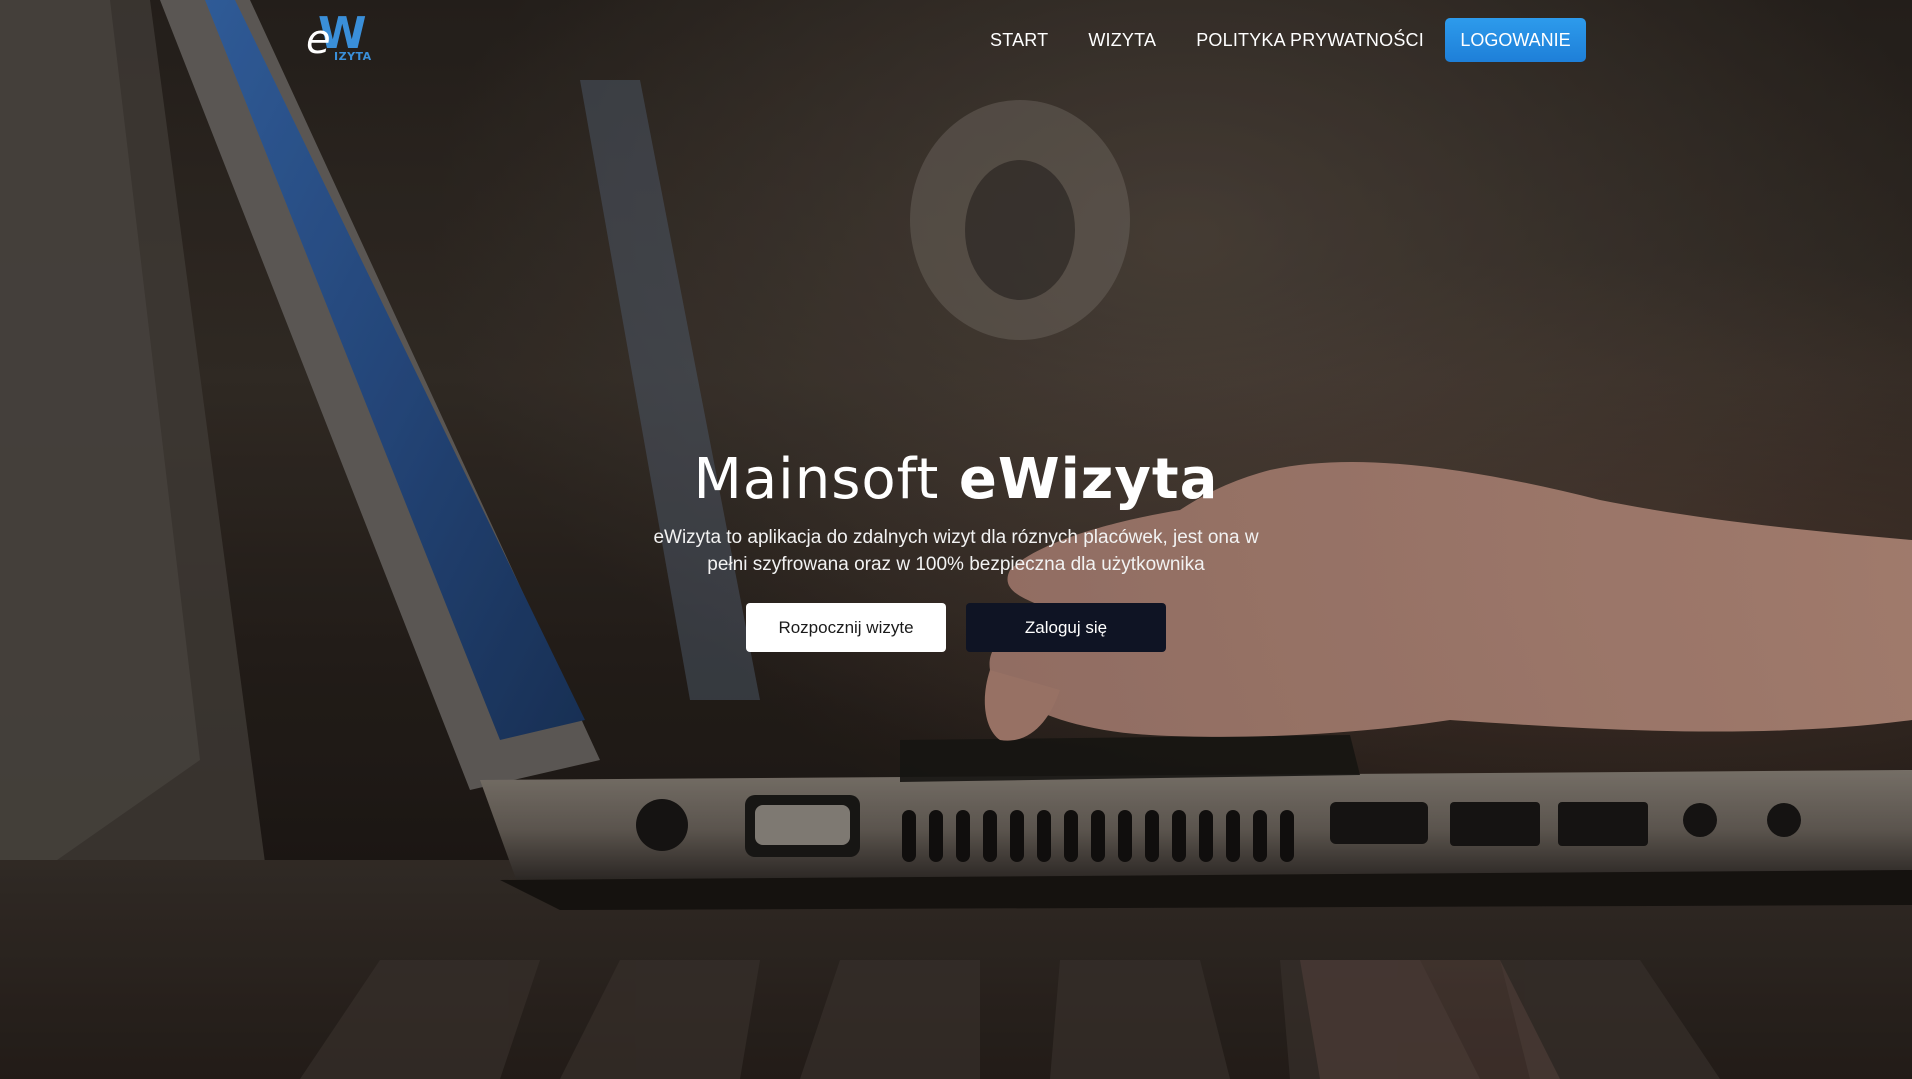 This screenshot has height=1079, width=1912. Describe the element at coordinates (956, 480) in the screenshot. I see `hero-title: Mainsoft eWizyta` at that location.